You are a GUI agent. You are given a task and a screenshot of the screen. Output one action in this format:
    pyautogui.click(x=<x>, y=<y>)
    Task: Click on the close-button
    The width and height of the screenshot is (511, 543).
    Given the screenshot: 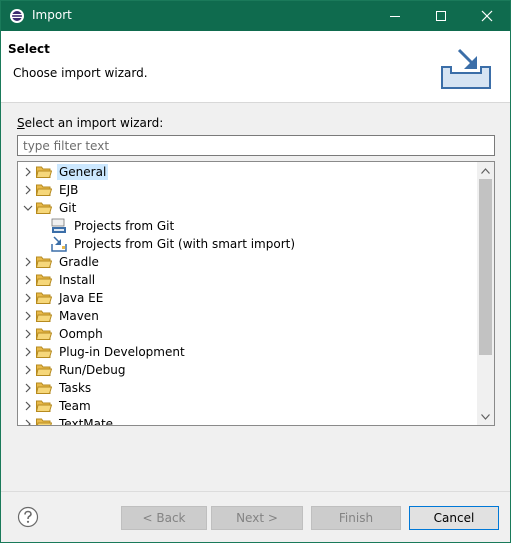 What is the action you would take?
    pyautogui.click(x=487, y=16)
    